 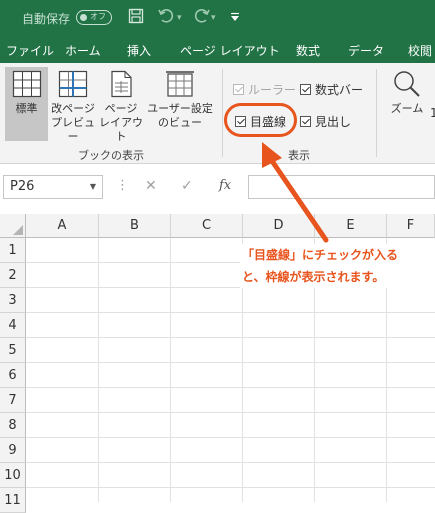 I want to click on callout-line-1: 「目盛線」にチェックが入る, so click(x=320, y=255).